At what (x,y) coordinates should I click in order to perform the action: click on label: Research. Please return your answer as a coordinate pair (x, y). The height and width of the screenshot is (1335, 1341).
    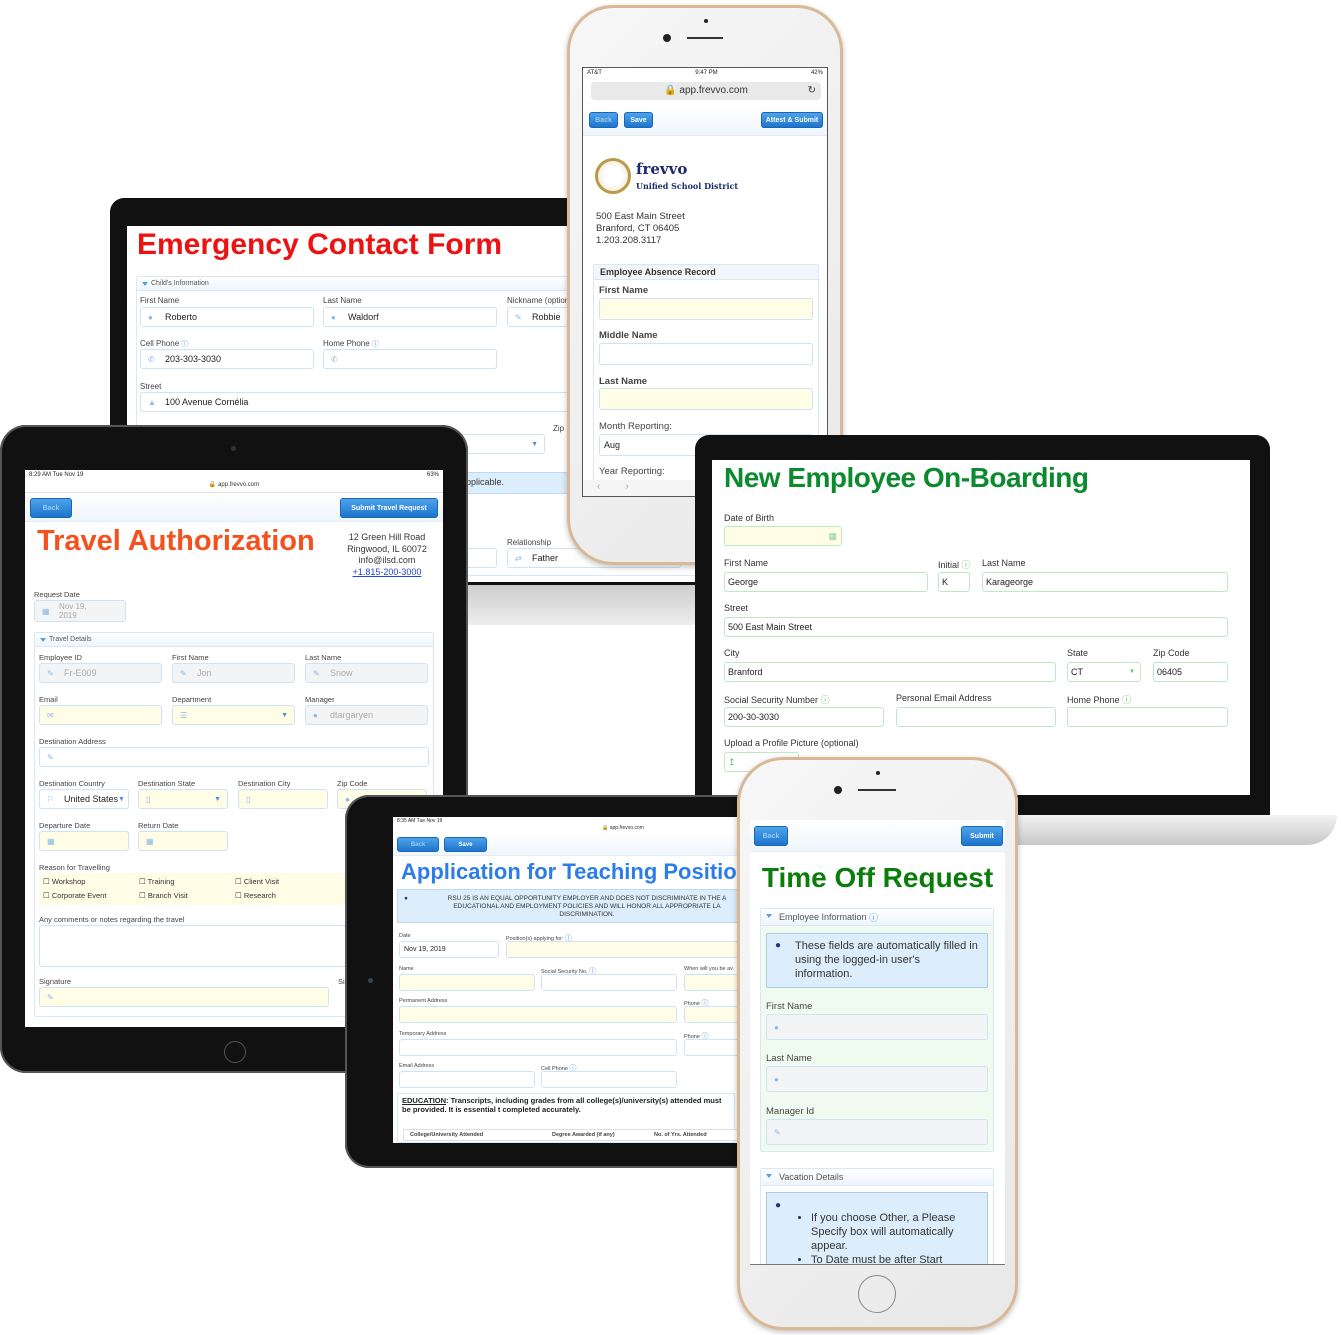
    Looking at the image, I should click on (259, 895).